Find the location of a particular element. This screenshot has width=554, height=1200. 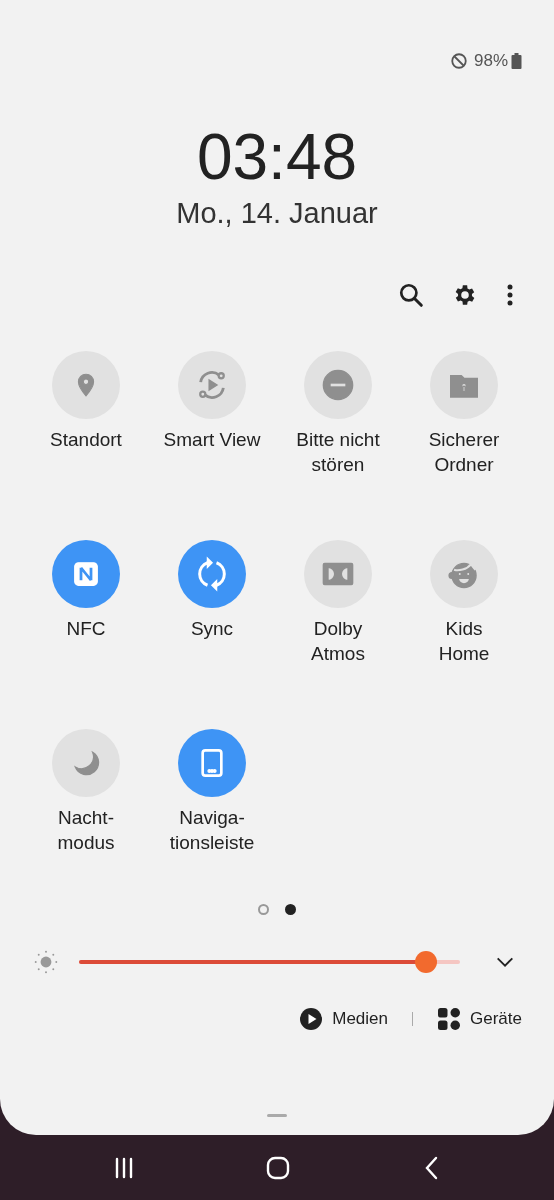

battery-percent: 98% is located at coordinates (490, 61).